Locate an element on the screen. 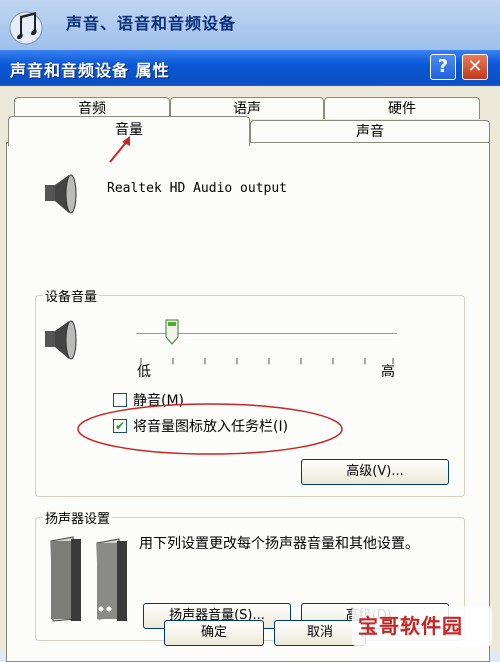 The height and width of the screenshot is (662, 500). ok-button: 确定 is located at coordinates (214, 633).